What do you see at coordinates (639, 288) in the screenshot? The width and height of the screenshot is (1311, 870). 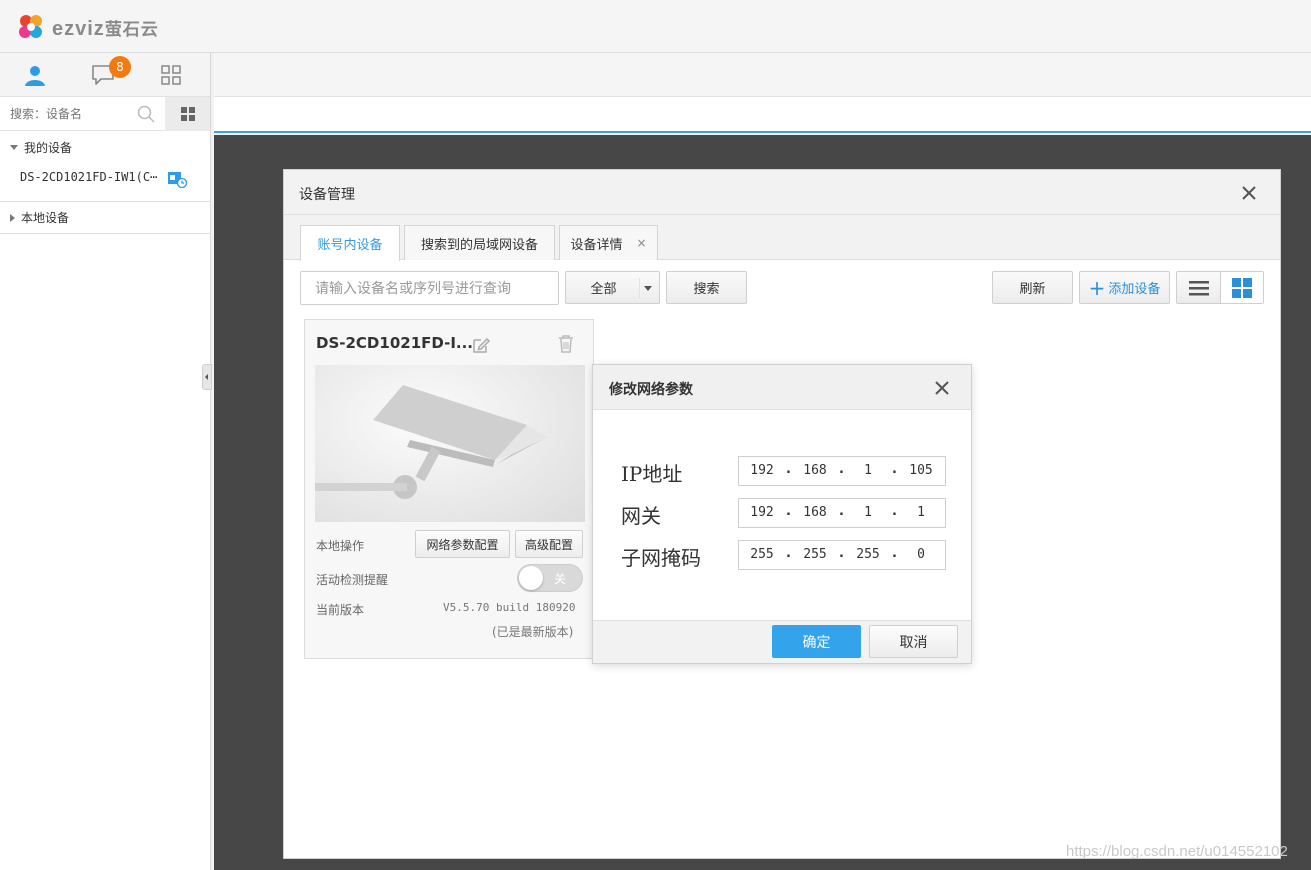 I see `select-divider` at bounding box center [639, 288].